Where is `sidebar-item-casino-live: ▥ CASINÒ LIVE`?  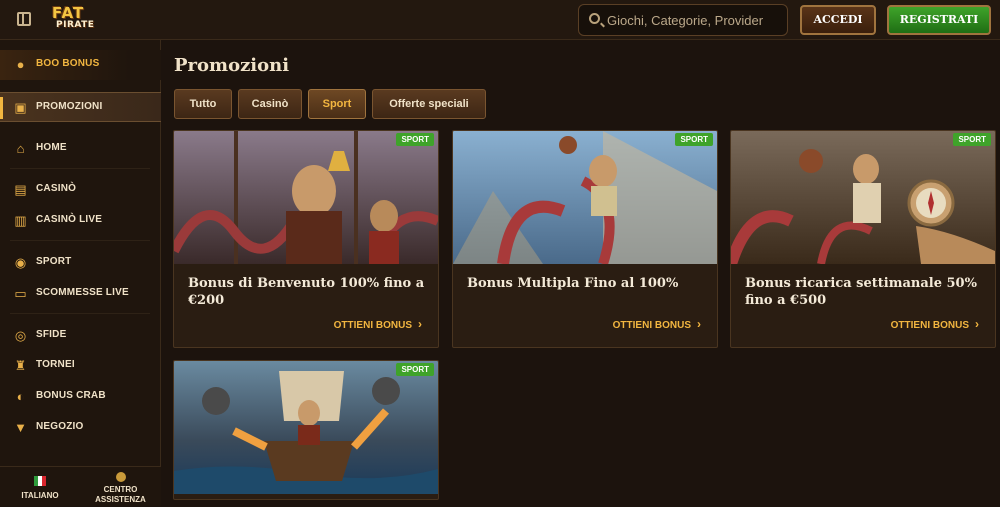 sidebar-item-casino-live: ▥ CASINÒ LIVE is located at coordinates (80, 221).